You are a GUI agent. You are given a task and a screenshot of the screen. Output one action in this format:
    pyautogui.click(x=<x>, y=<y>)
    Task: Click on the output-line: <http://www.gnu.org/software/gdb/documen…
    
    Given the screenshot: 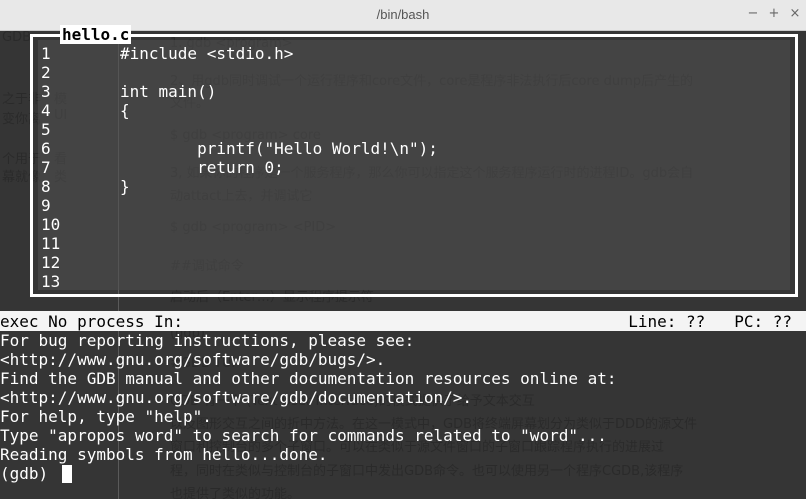 What is the action you would take?
    pyautogui.click(x=236, y=397)
    